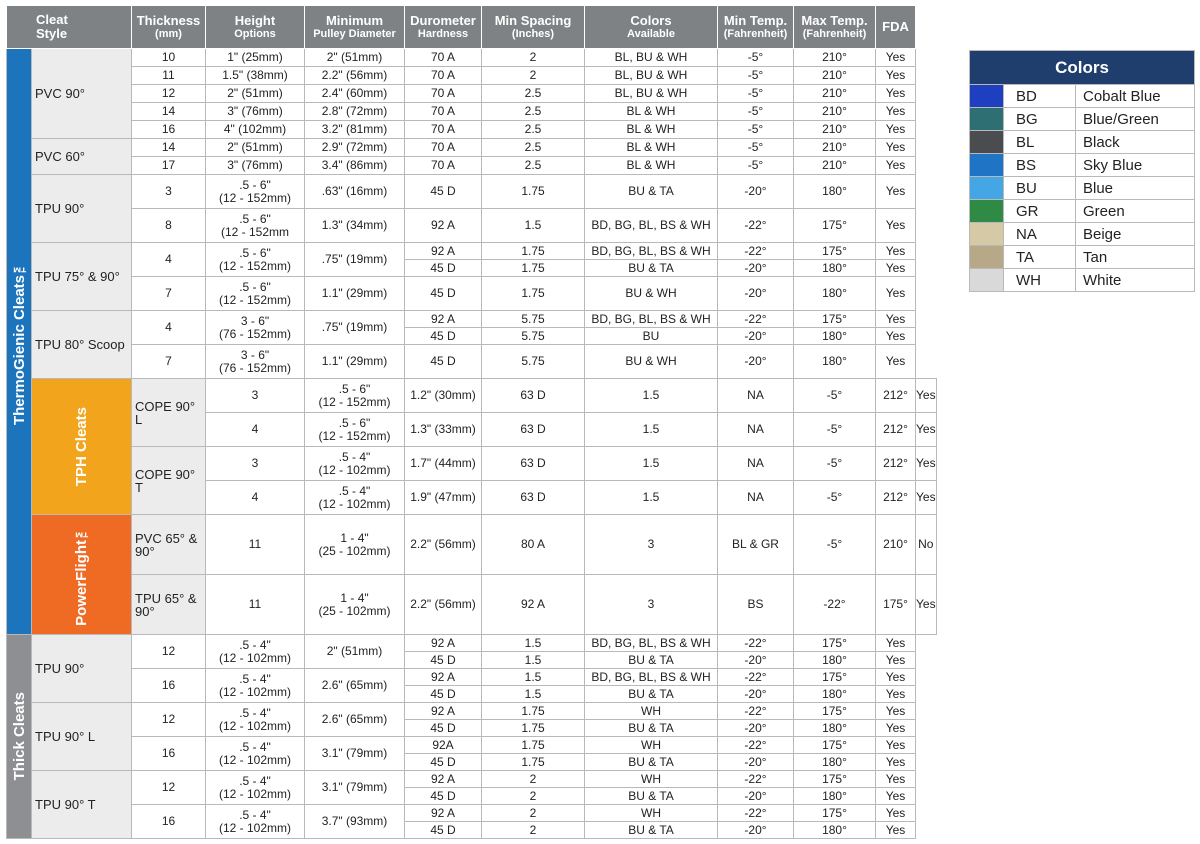 This screenshot has height=844, width=1200. I want to click on cell-height: .5 - 6" (12 - 152mm, so click(255, 225).